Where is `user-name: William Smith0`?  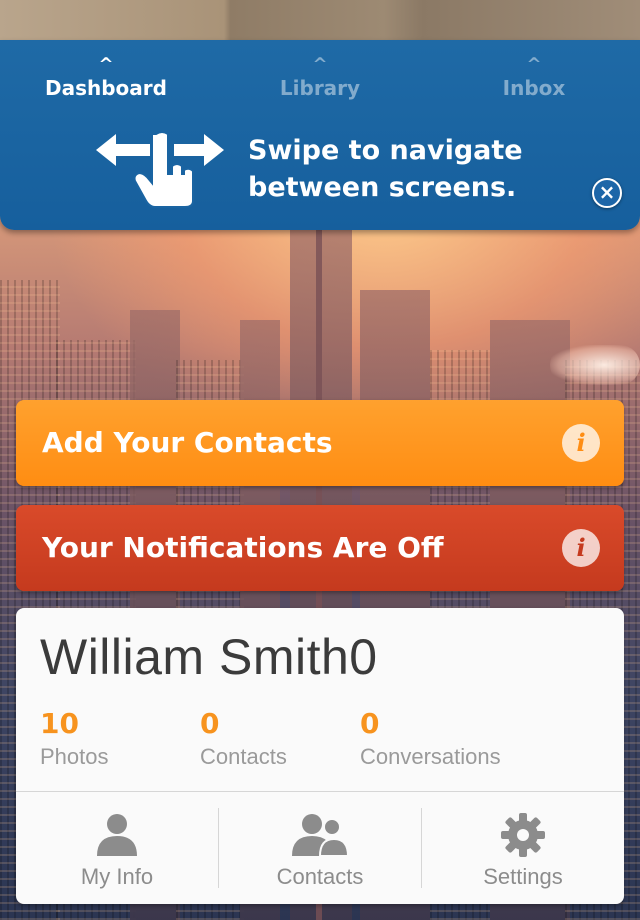 user-name: William Smith0 is located at coordinates (209, 657).